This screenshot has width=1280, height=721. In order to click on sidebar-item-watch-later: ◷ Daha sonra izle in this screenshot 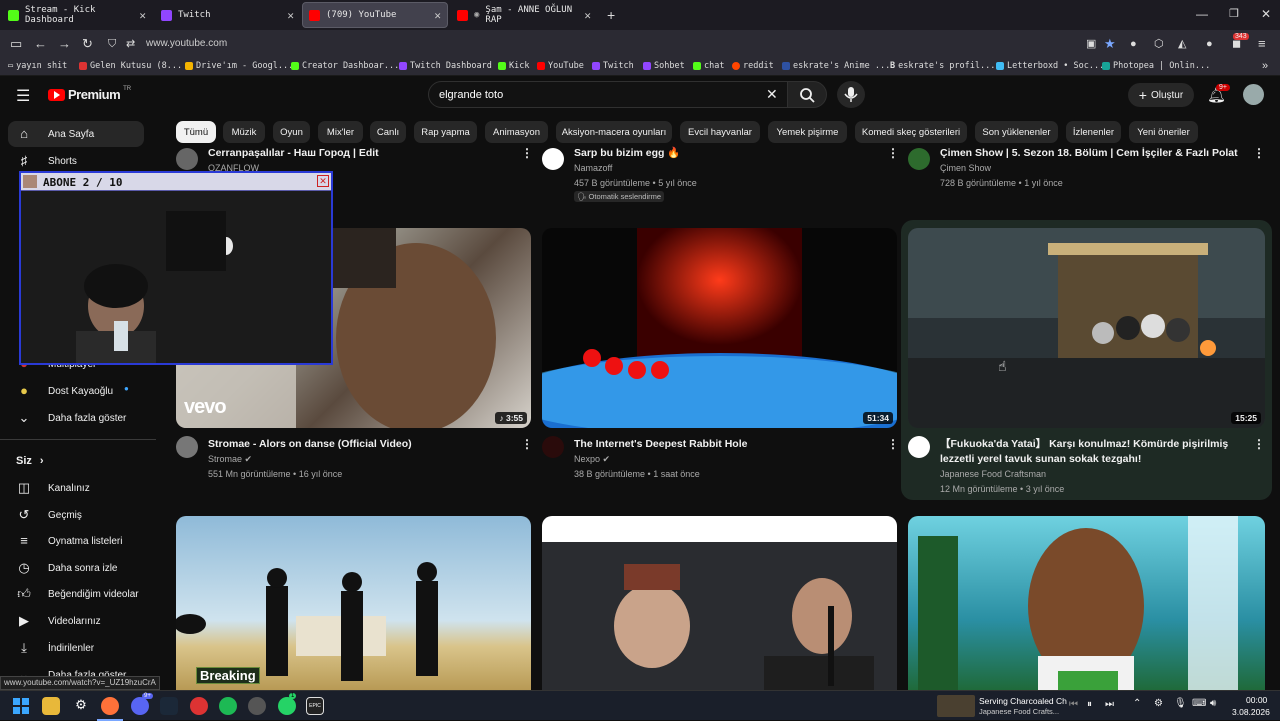, I will do `click(76, 568)`.